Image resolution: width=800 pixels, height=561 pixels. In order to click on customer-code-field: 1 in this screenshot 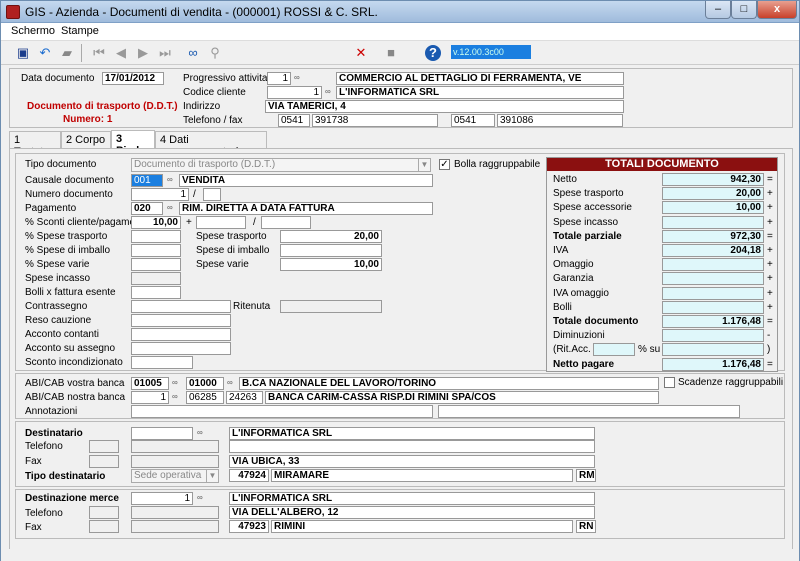, I will do `click(294, 92)`.